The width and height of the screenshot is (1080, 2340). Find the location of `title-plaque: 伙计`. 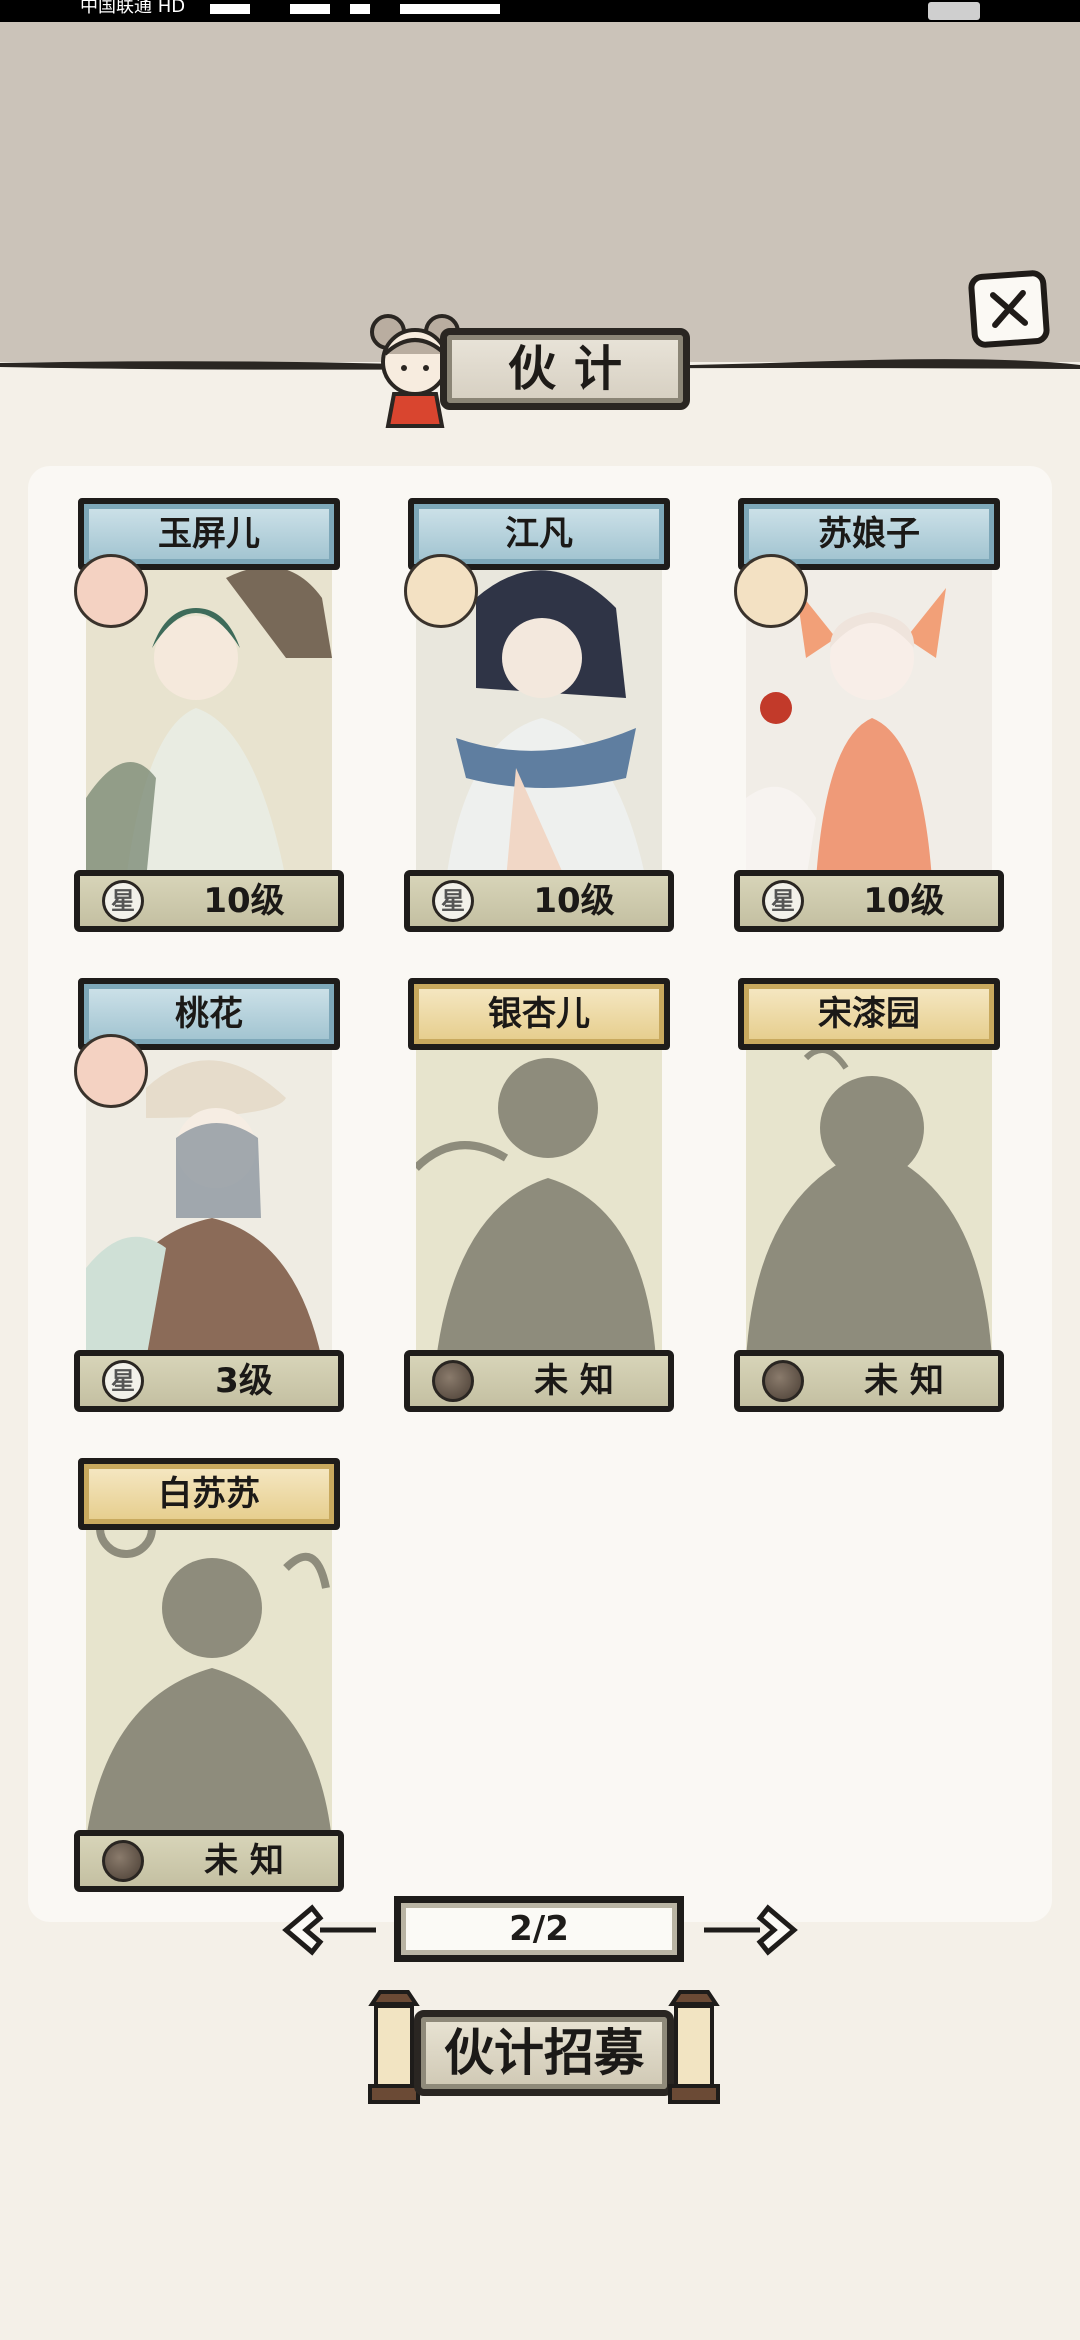

title-plaque: 伙计 is located at coordinates (530, 371).